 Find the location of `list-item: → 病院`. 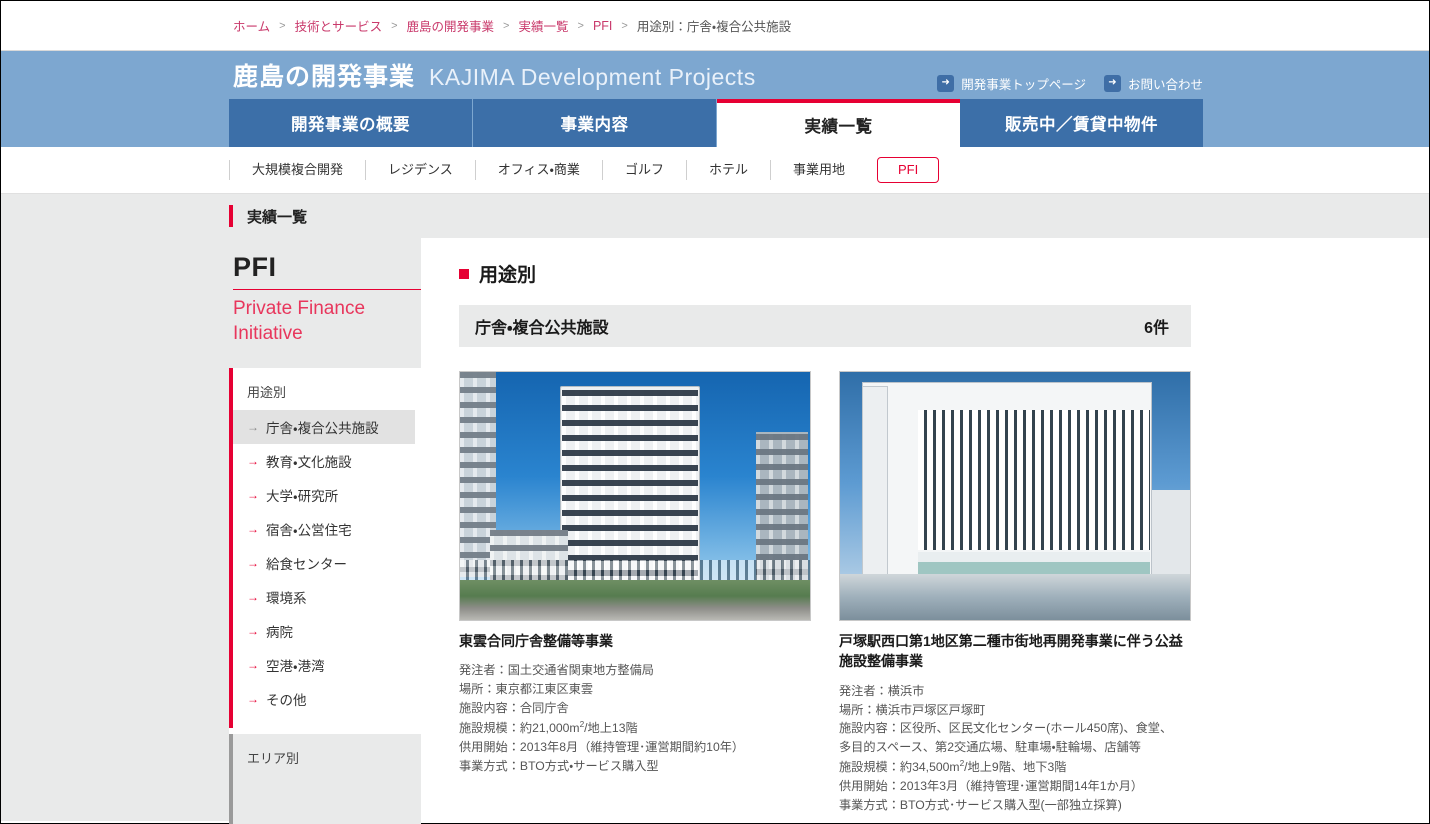

list-item: → 病院 is located at coordinates (327, 631).